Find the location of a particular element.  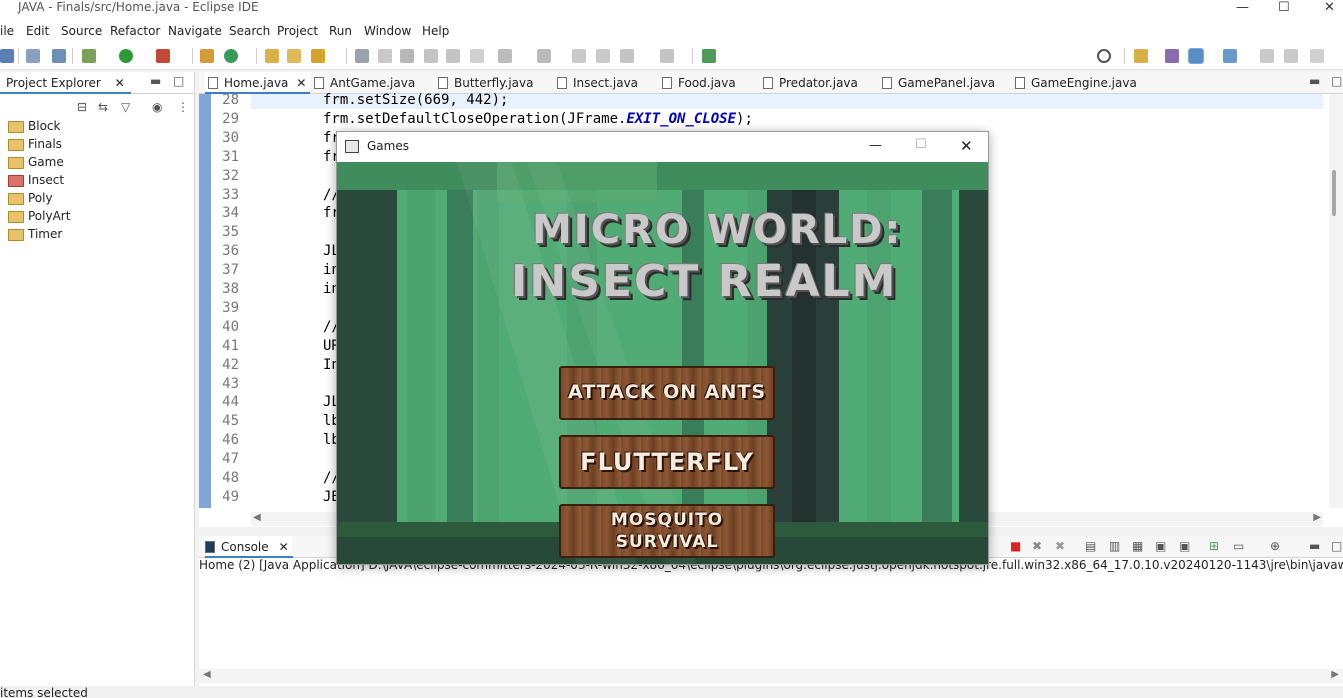

search-icon is located at coordinates (1104, 56).